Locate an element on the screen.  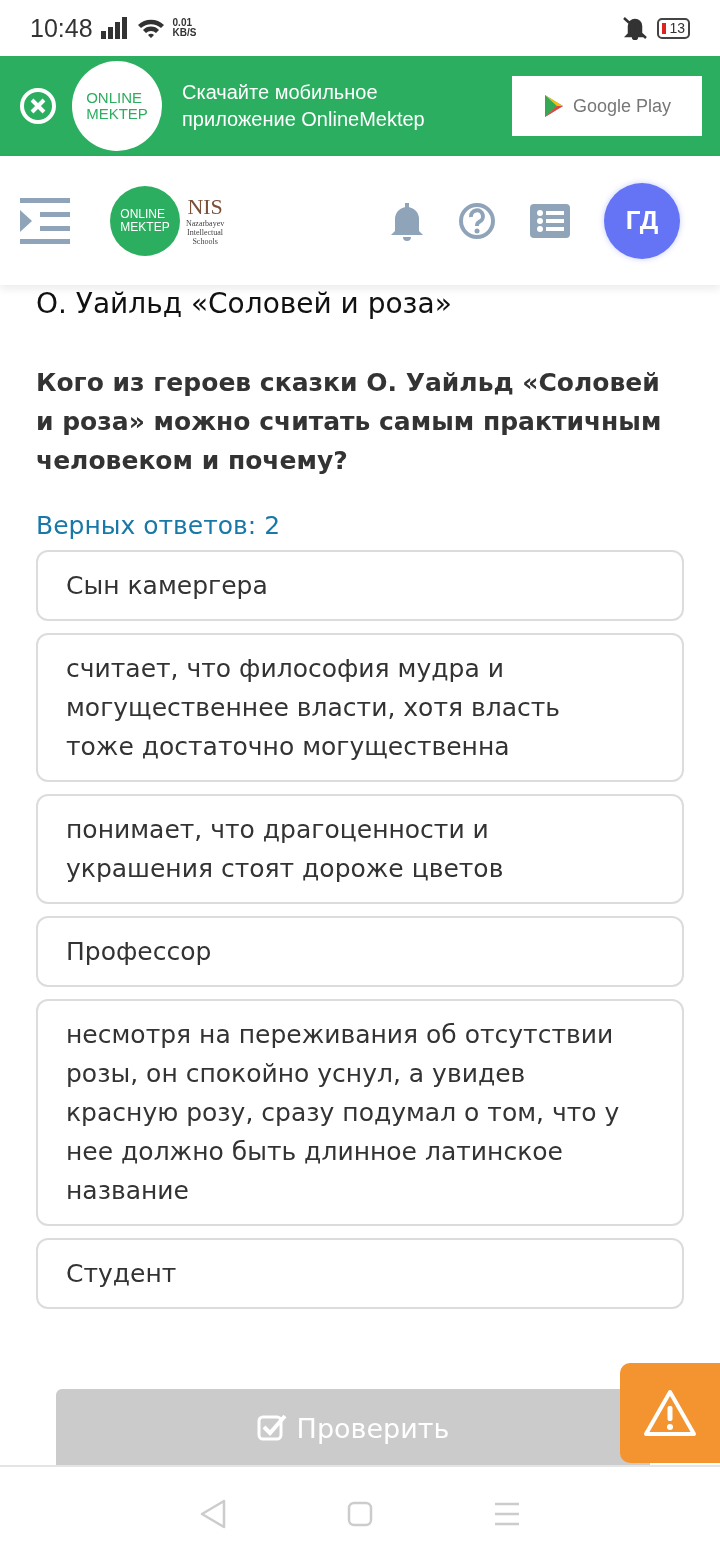
partner-logo: NIS is located at coordinates (205, 207).